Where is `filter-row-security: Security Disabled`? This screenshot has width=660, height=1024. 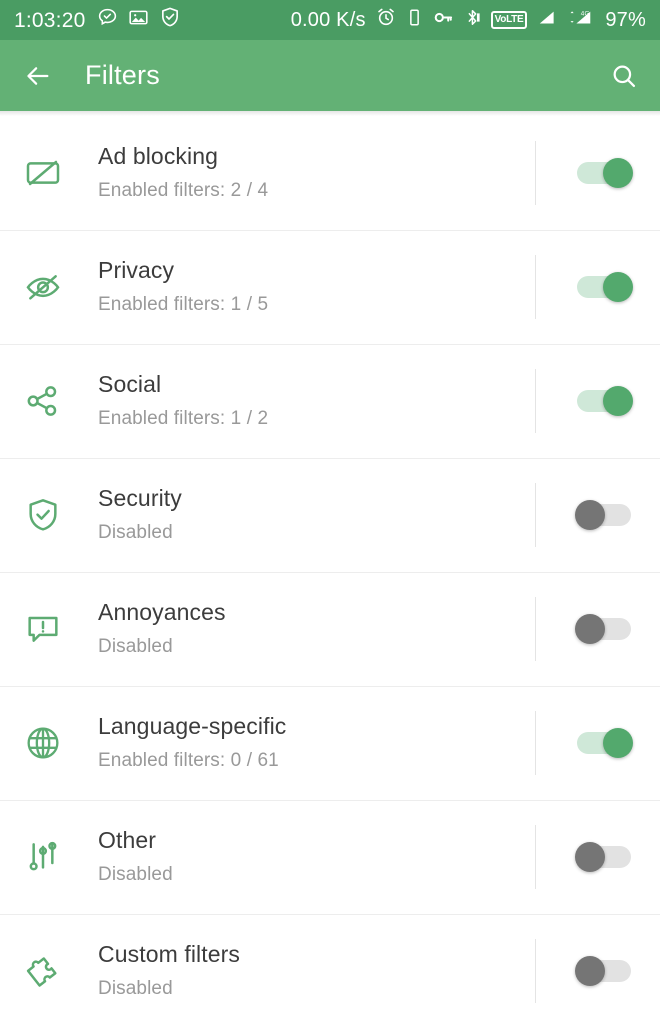 filter-row-security: Security Disabled is located at coordinates (330, 515).